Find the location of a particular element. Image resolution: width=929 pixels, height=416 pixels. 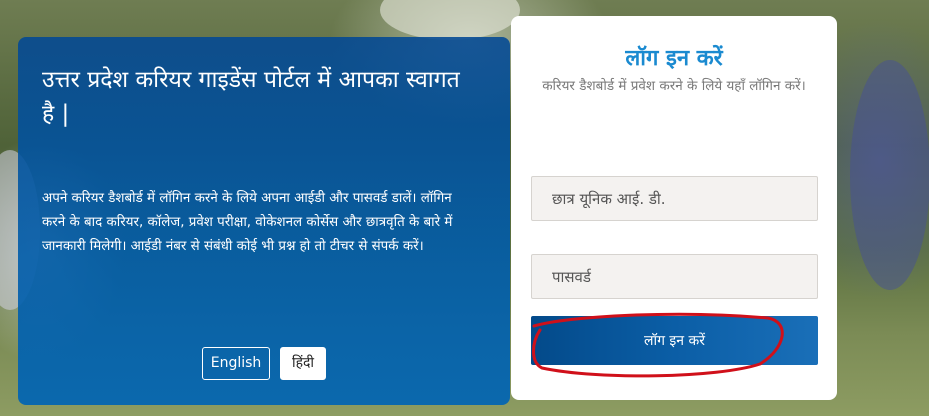

student-id-input is located at coordinates (674, 198).